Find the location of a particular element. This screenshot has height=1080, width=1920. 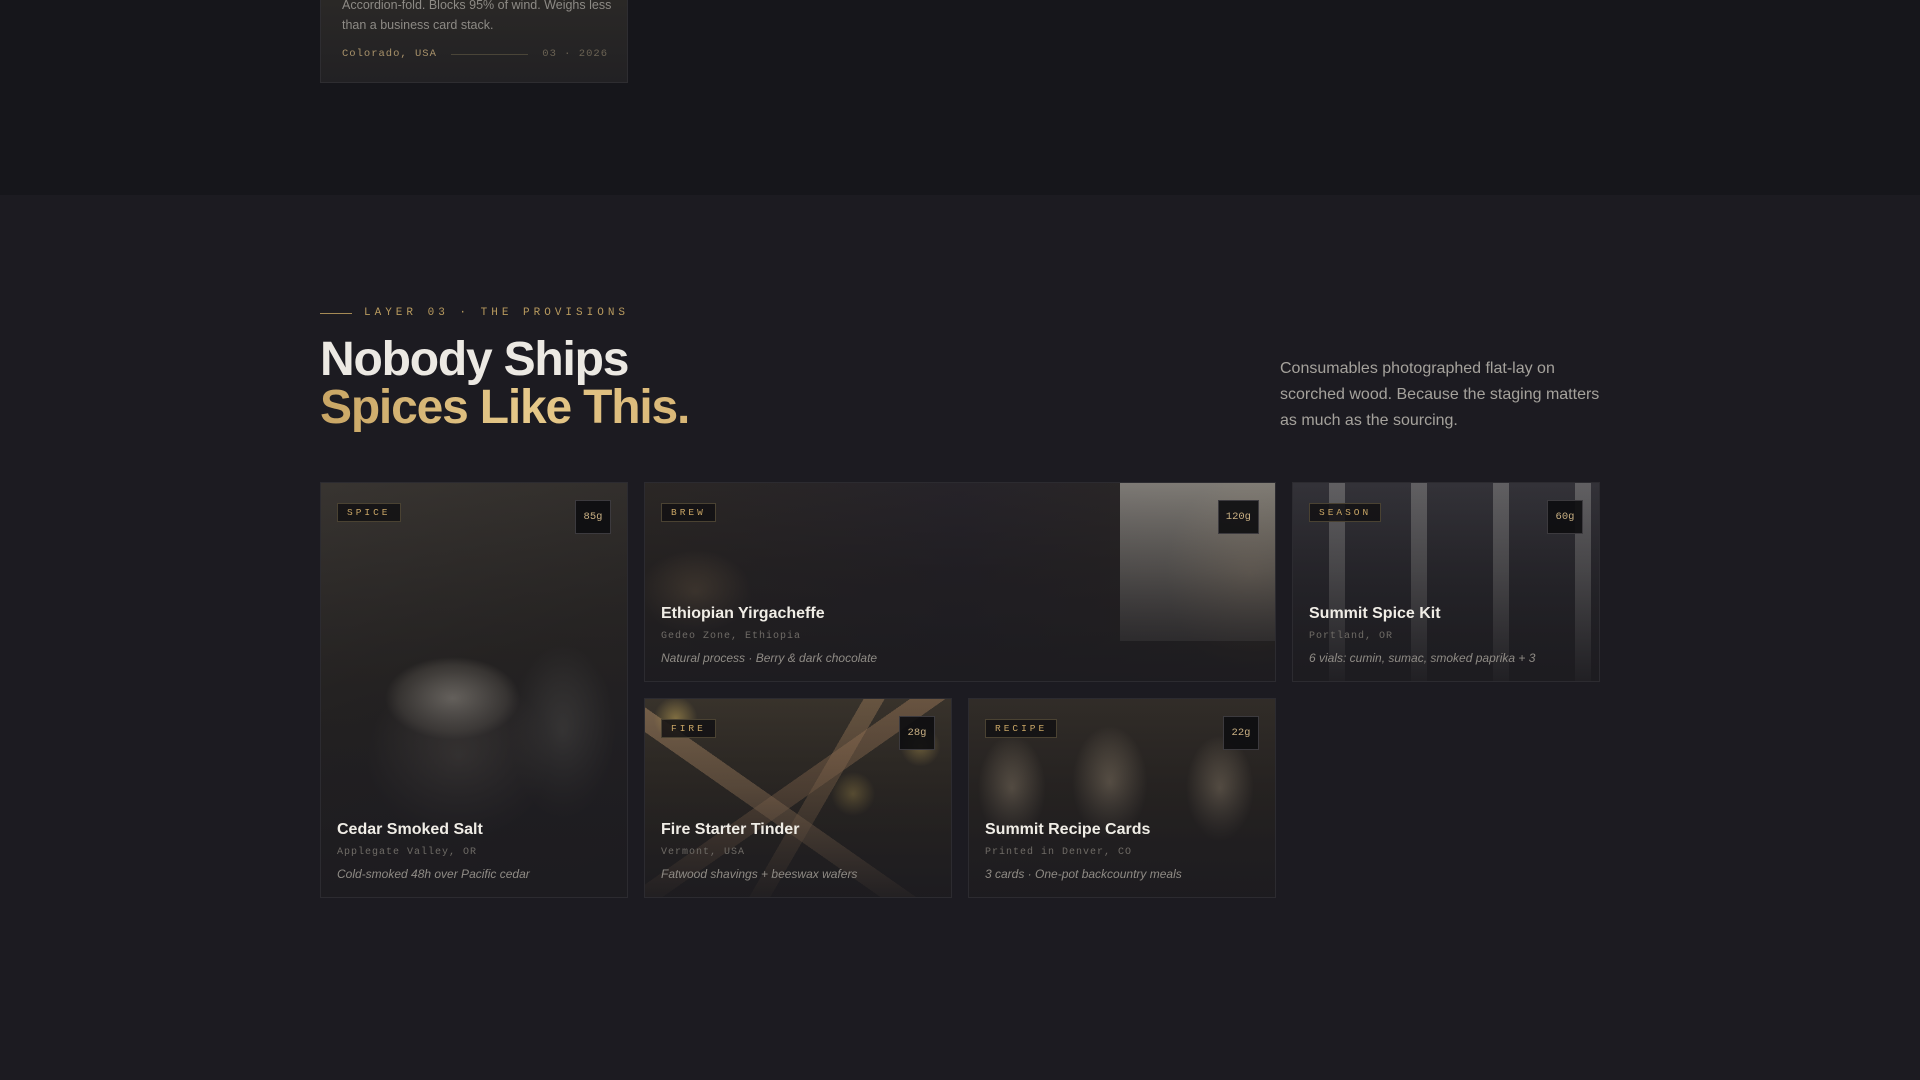

product-name: Cedar Smoked Salt is located at coordinates (410, 829).